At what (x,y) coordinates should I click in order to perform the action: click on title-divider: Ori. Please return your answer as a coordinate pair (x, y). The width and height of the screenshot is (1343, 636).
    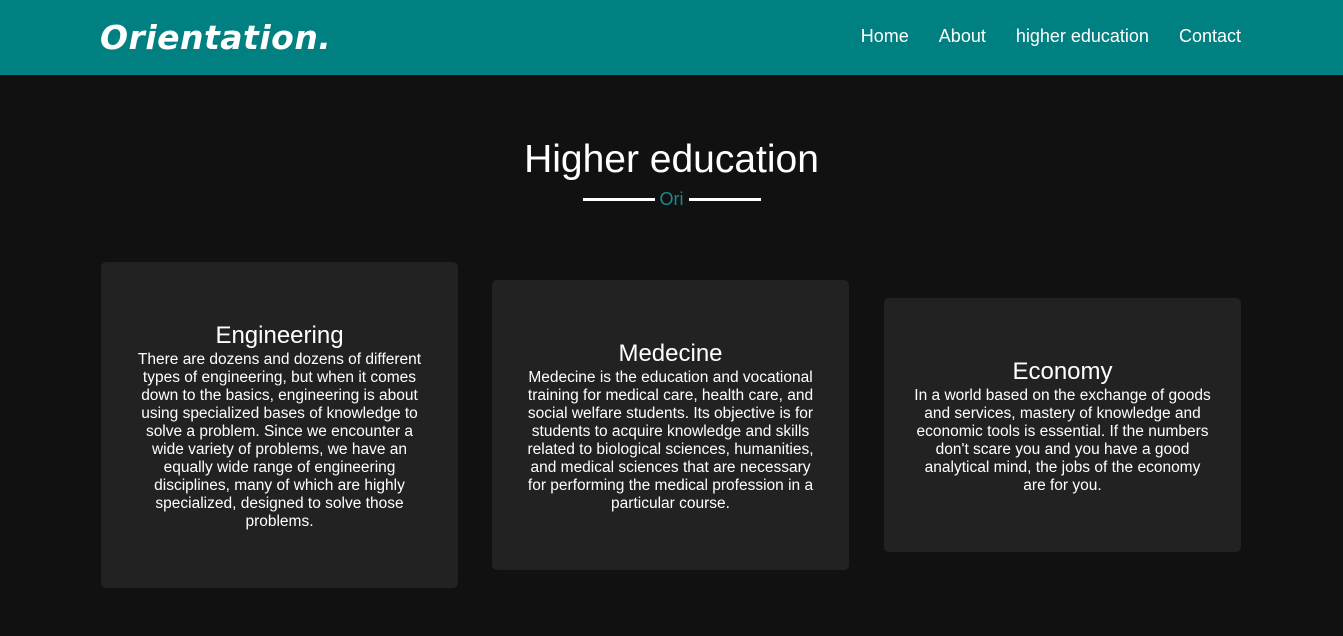
    Looking at the image, I should click on (671, 199).